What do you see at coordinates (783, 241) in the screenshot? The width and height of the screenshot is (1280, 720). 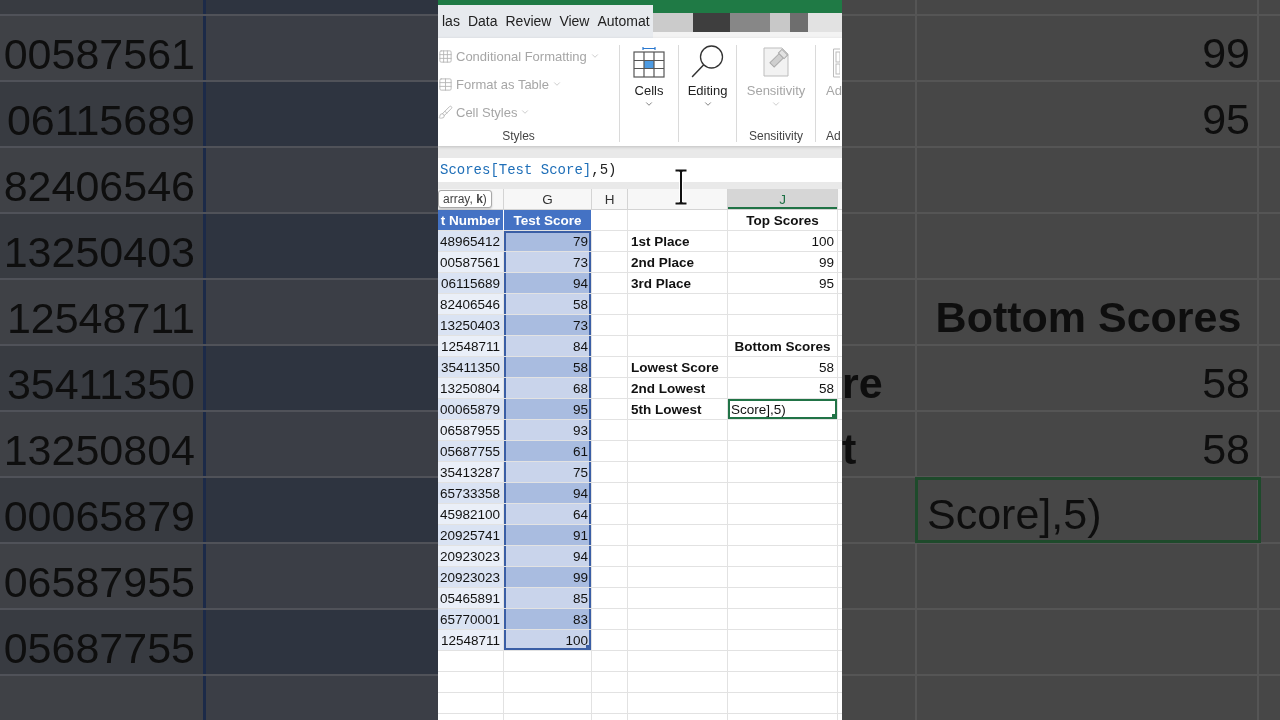 I see `score-value: 100` at bounding box center [783, 241].